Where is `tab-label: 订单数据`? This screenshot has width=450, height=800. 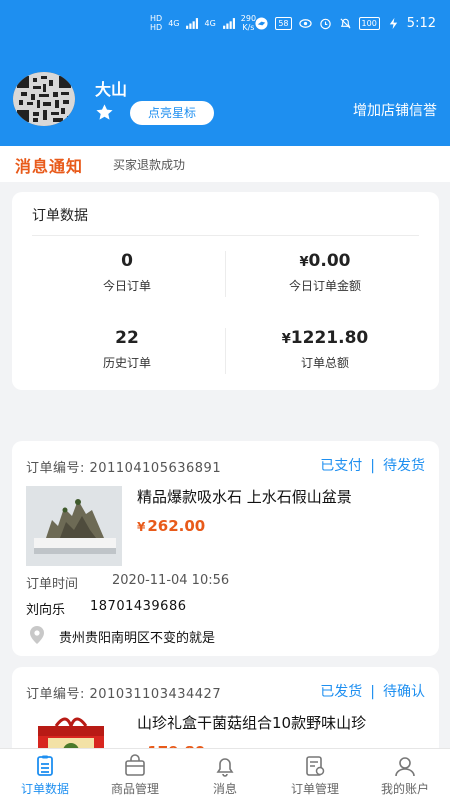 tab-label: 订单数据 is located at coordinates (44, 789).